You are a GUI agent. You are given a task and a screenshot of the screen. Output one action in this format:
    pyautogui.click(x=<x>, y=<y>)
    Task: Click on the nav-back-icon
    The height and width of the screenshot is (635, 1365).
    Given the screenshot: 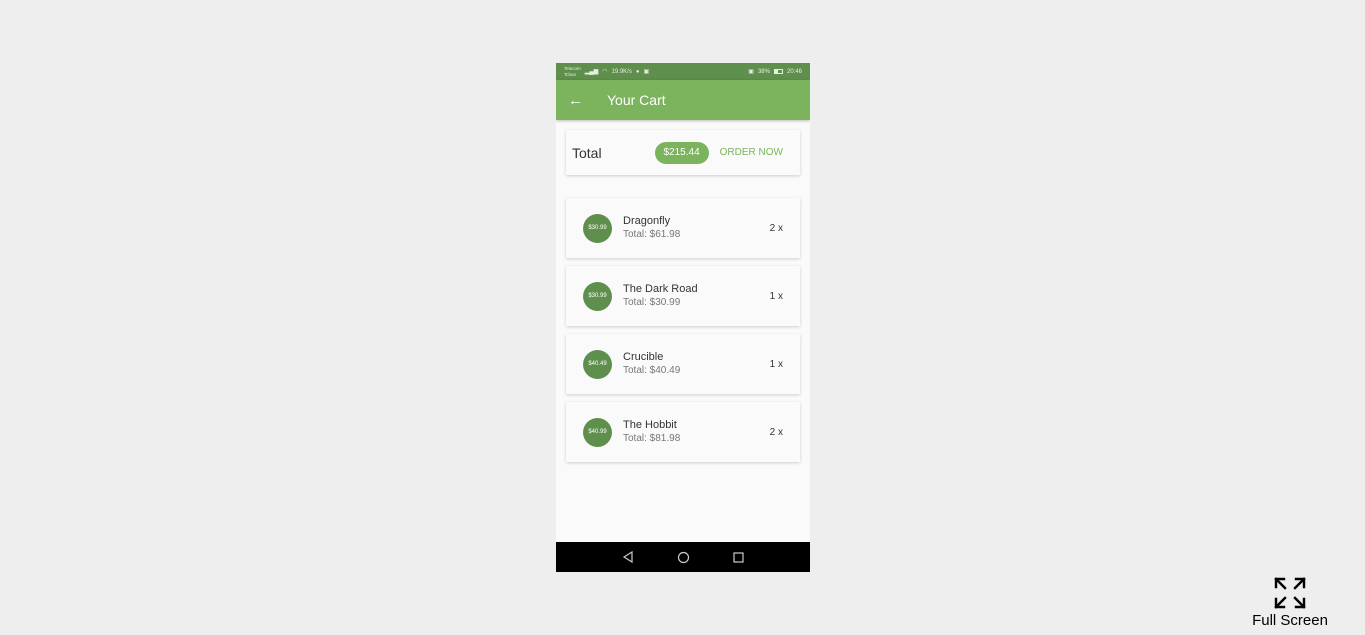 What is the action you would take?
    pyautogui.click(x=628, y=557)
    